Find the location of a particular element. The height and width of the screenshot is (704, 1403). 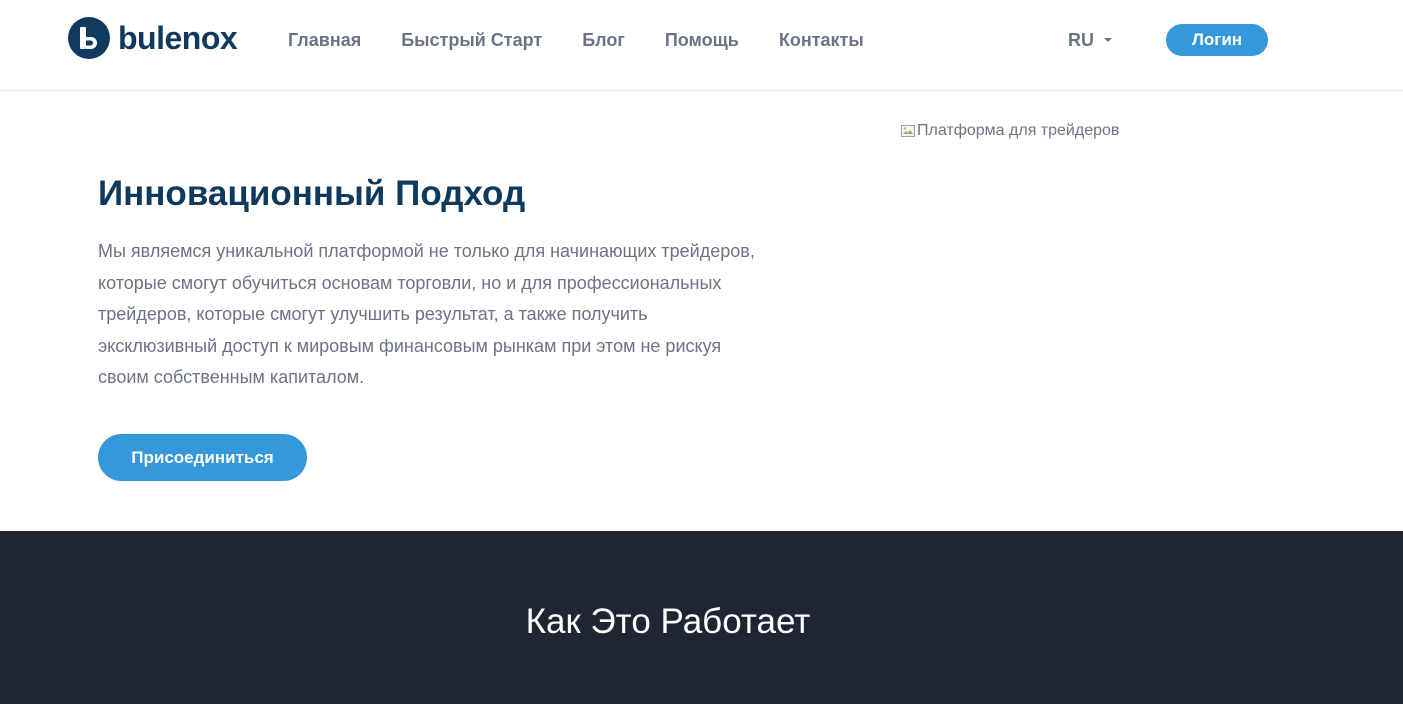

nav-item-contacts: Контакты is located at coordinates (821, 40).